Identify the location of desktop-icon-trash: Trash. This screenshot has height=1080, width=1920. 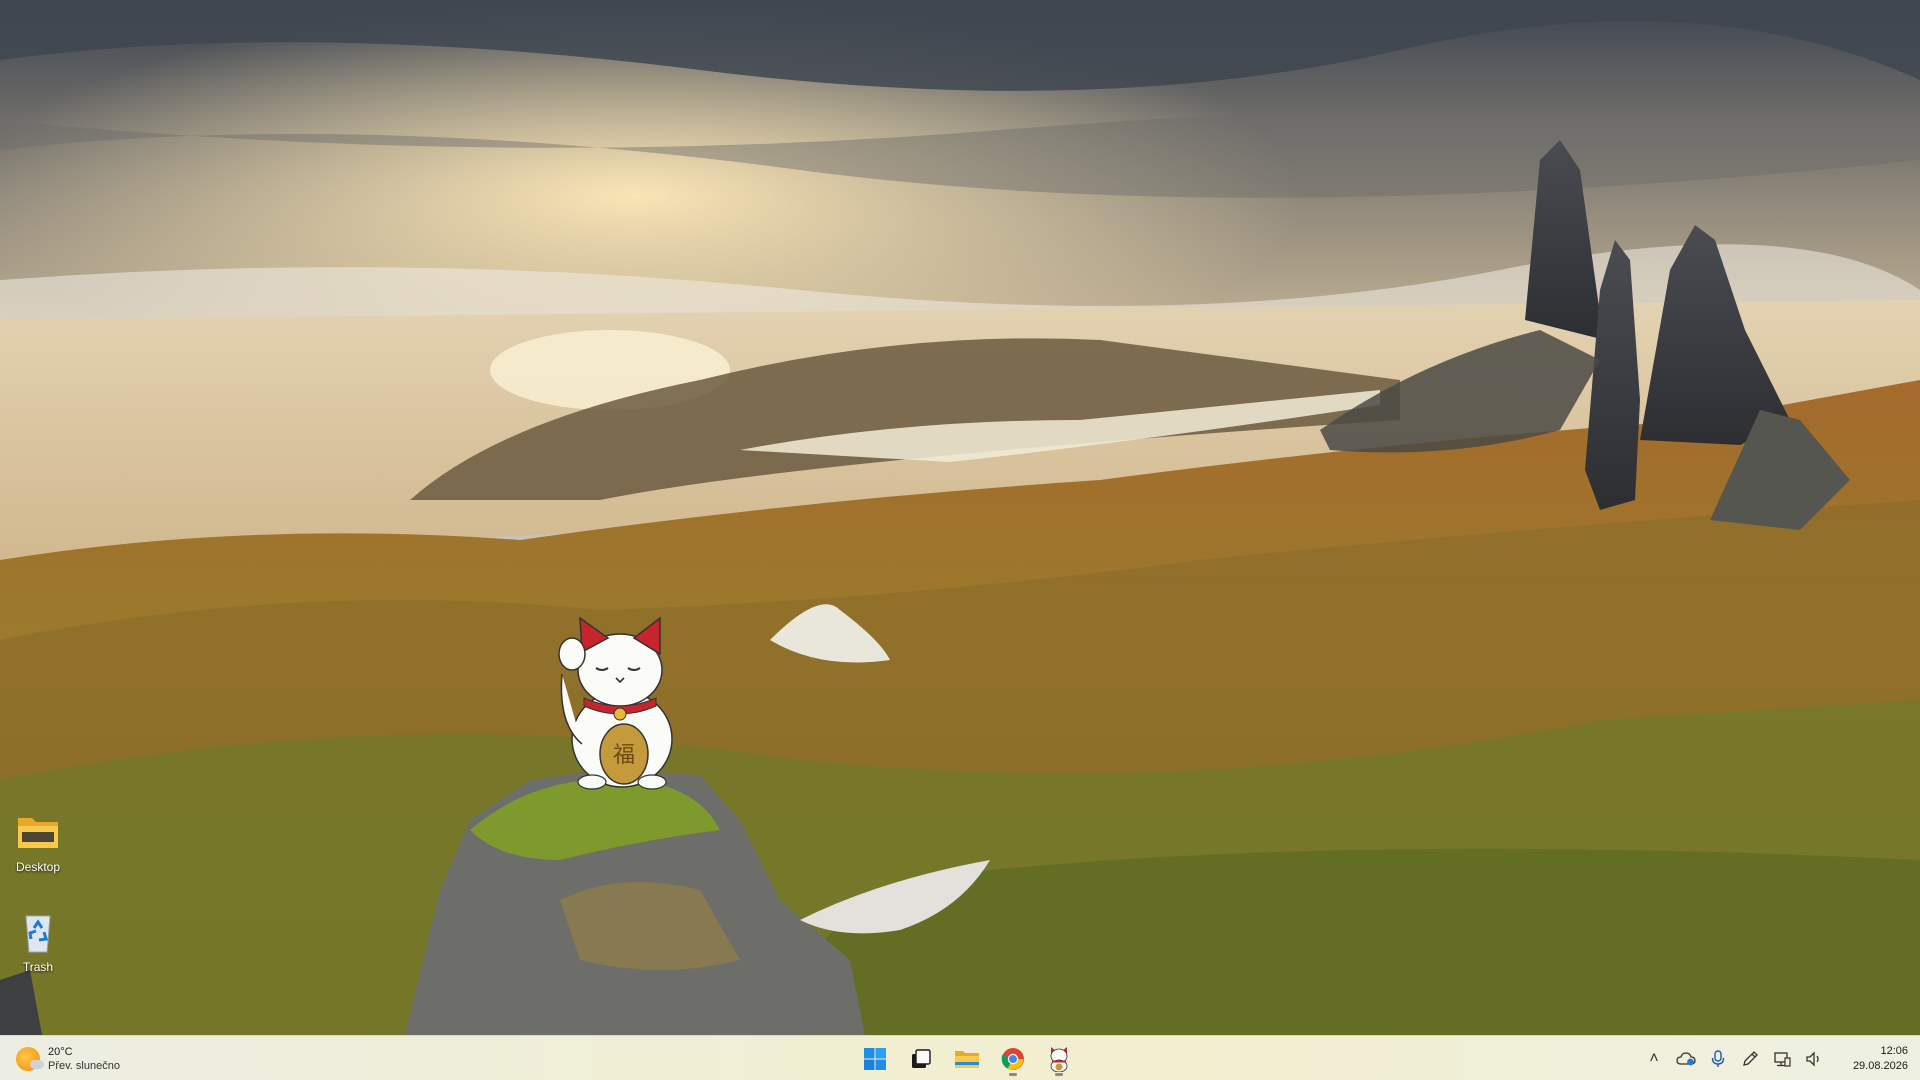
(38, 941).